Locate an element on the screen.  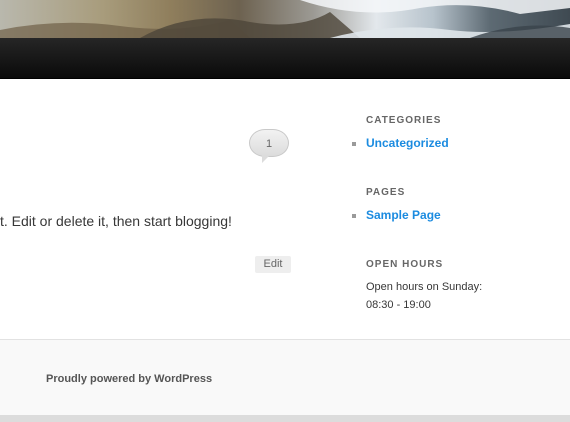
header-image is located at coordinates (285, 19).